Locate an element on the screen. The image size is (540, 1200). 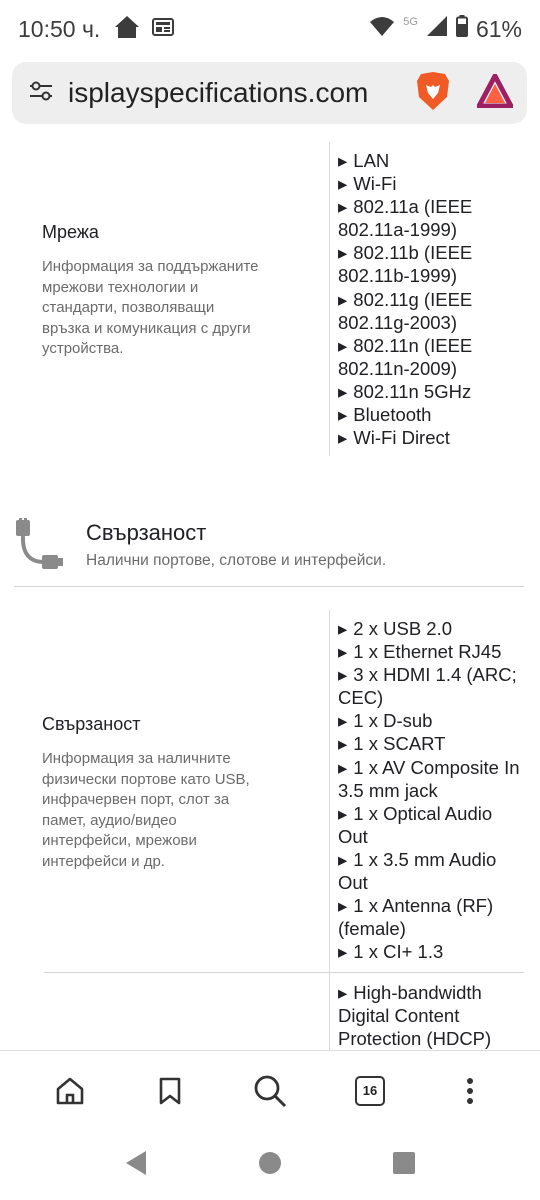
recents-button is located at coordinates (404, 1165).